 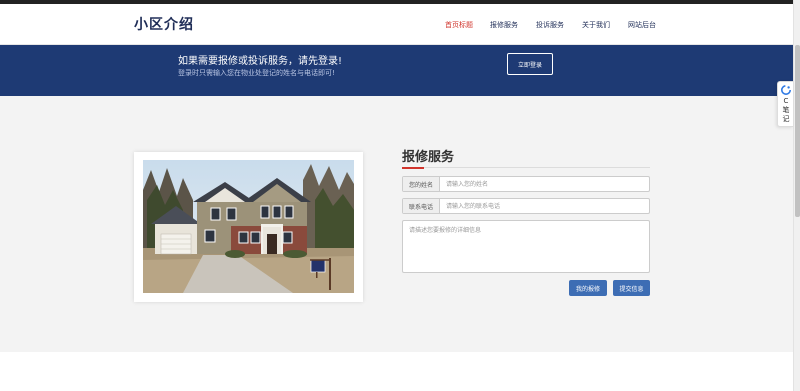 I want to click on banner-subtitle: 登录时只需输入您在物业处登记的姓名与电话即可!, so click(x=256, y=73).